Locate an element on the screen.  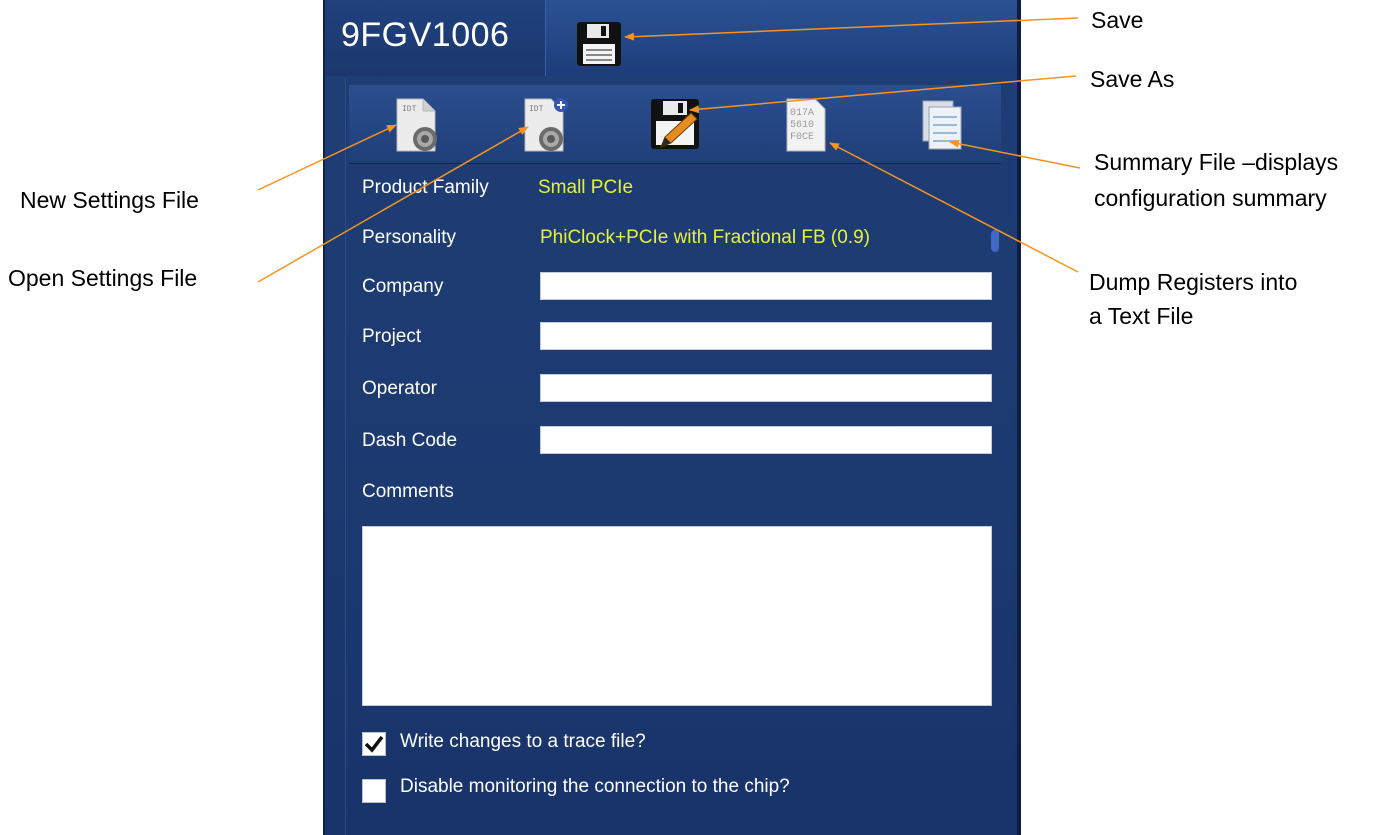
arrow-save is located at coordinates (851, 29).